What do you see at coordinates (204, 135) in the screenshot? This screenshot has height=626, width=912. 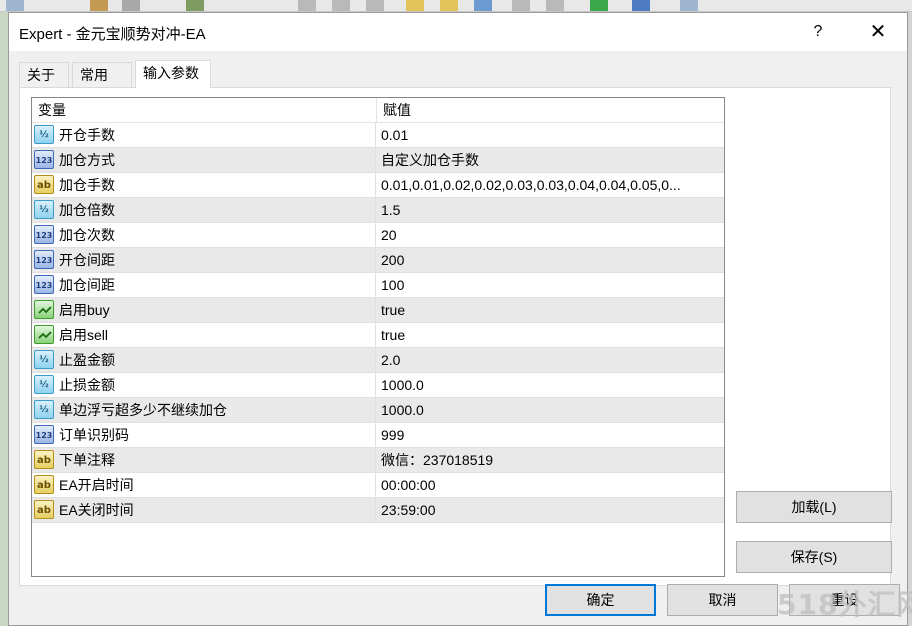 I see `parameter-name-cell: ½ 开仓手数` at bounding box center [204, 135].